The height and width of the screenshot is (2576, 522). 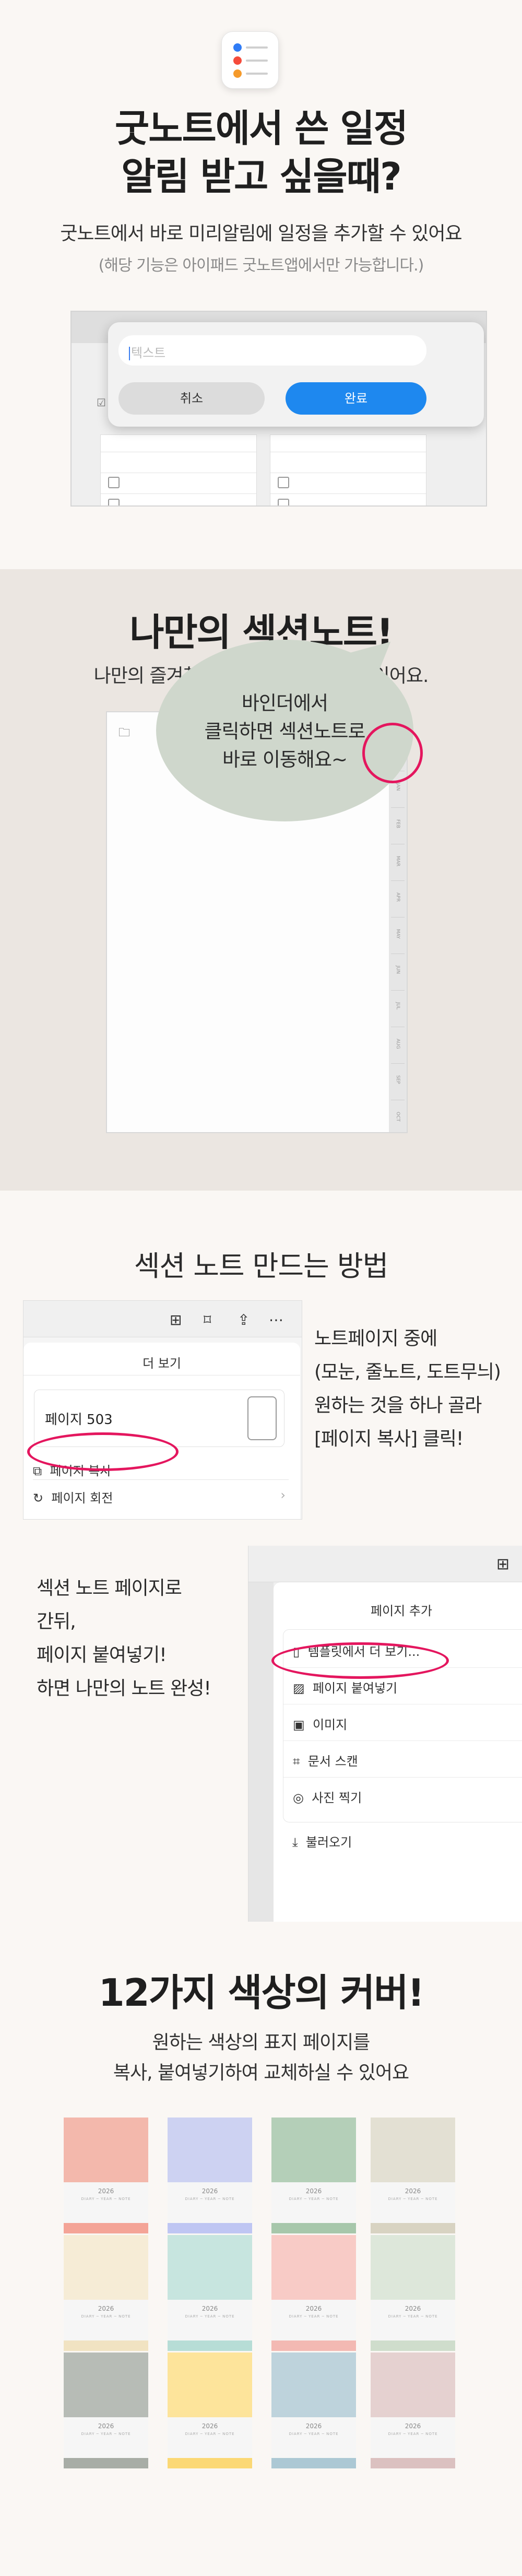 I want to click on confirm-button: 완료, so click(x=356, y=398).